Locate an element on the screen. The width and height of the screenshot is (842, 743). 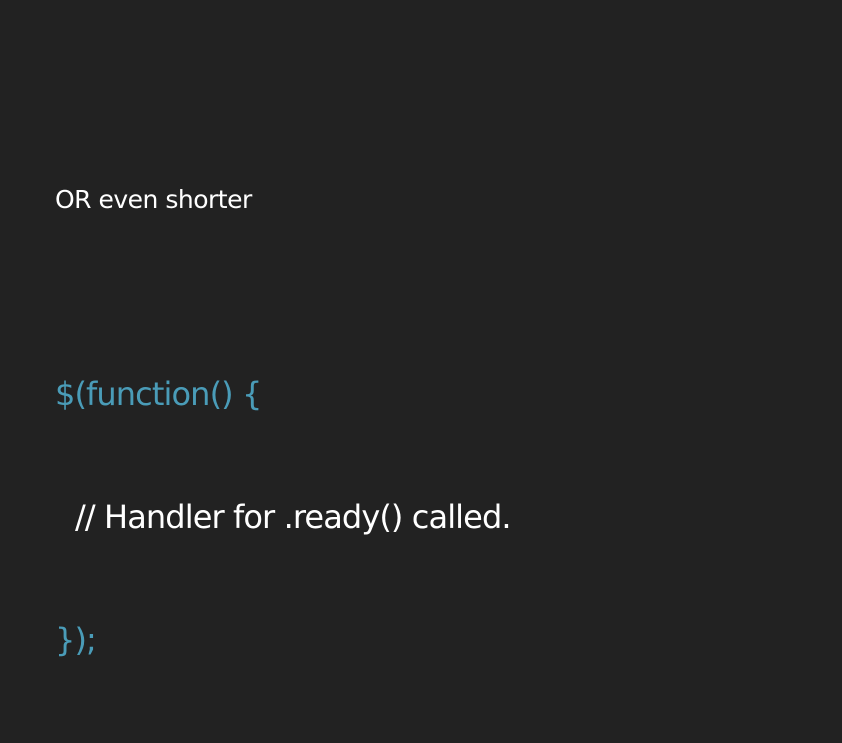
code-line-function-close: }); is located at coordinates (76, 640).